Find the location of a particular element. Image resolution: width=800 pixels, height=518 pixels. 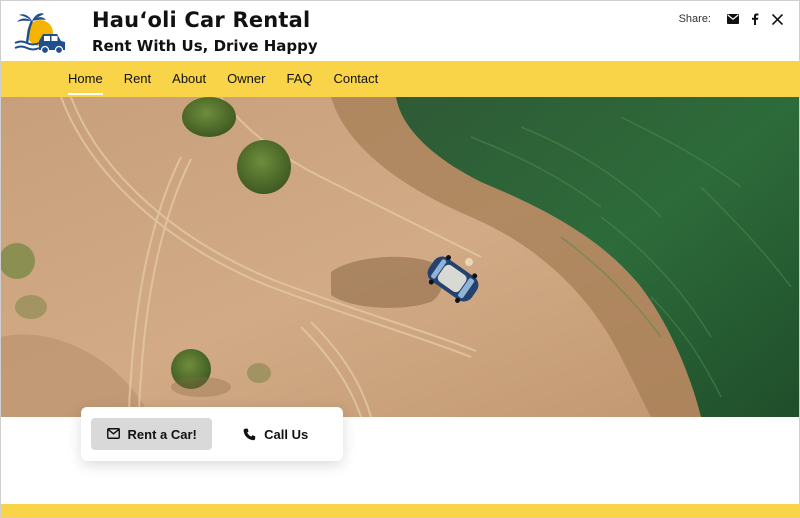

envelope-icon is located at coordinates (113, 434).